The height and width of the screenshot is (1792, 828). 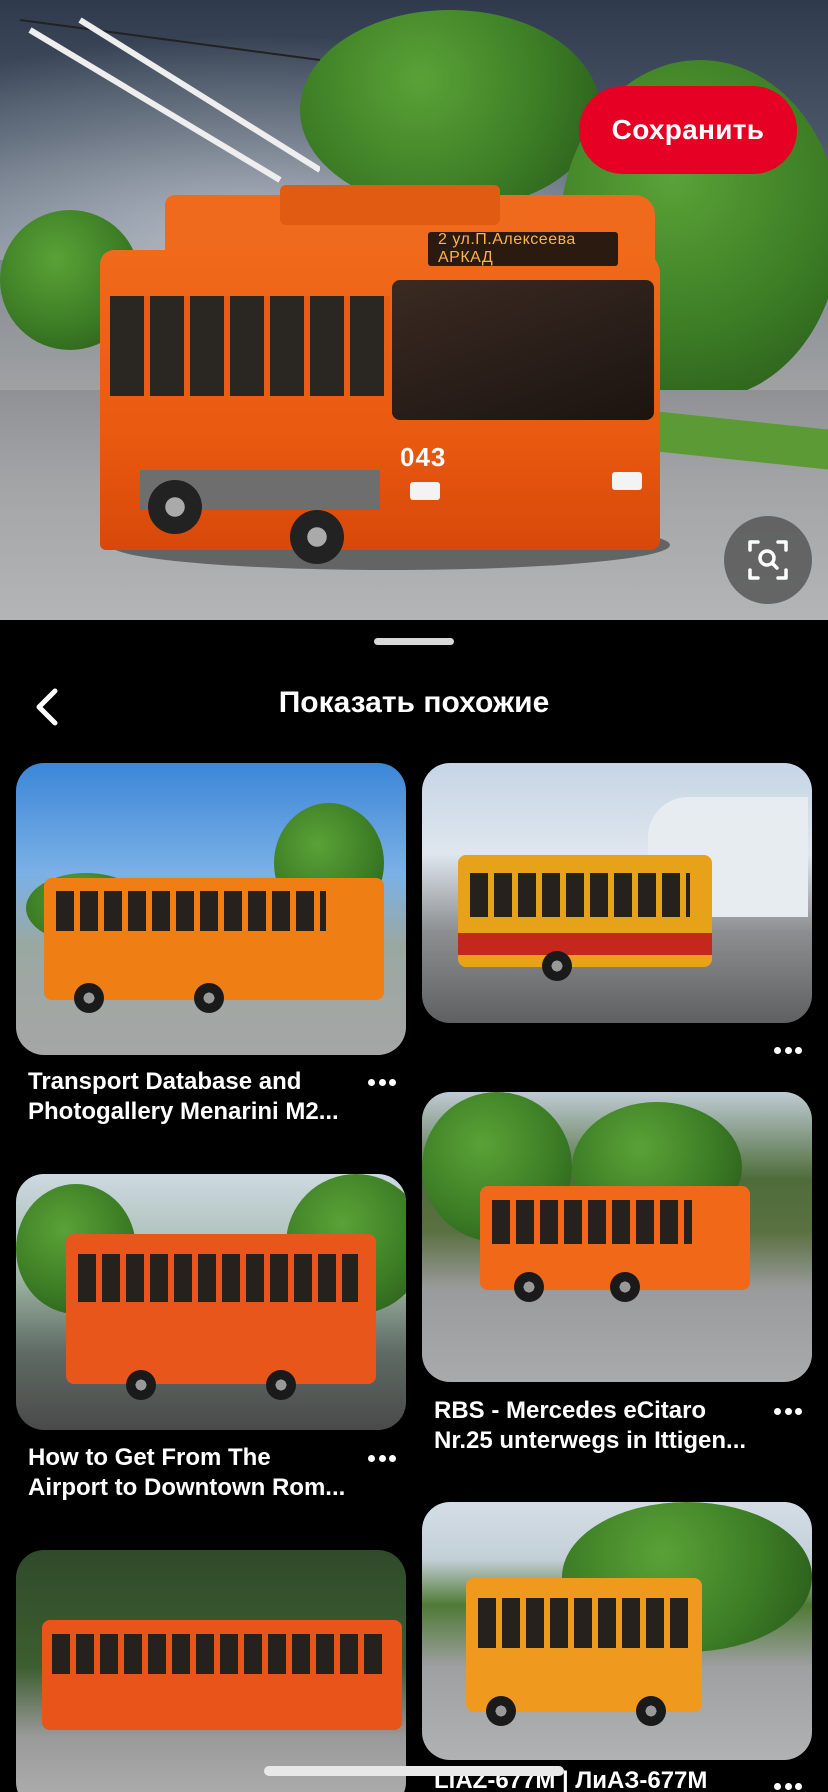 What do you see at coordinates (165, 1081) in the screenshot?
I see `pin-title-line: Transport Database and` at bounding box center [165, 1081].